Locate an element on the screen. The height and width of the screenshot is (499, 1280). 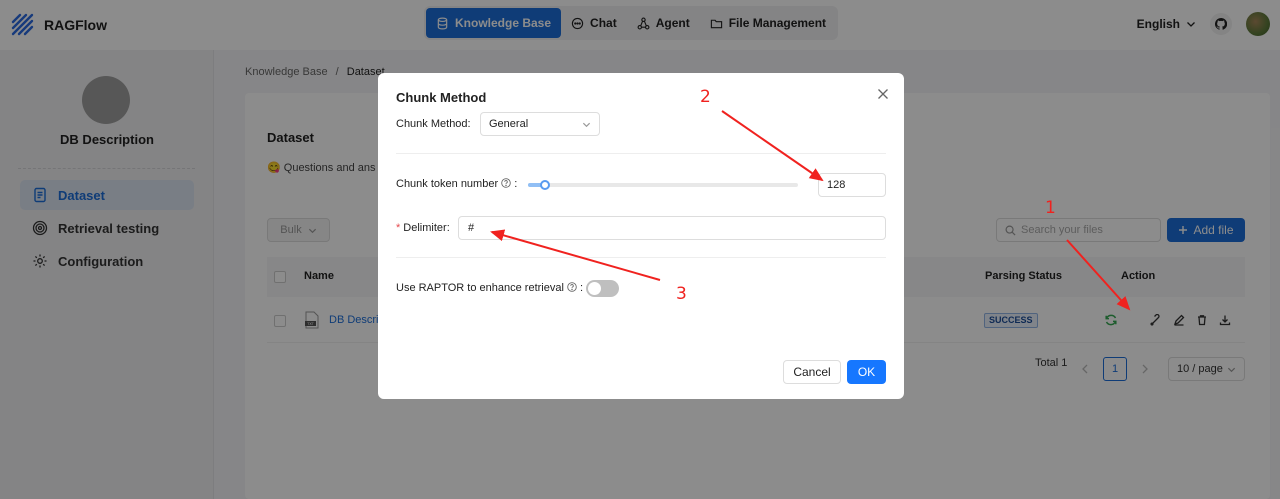
delimiter-input: # is located at coordinates (672, 228).